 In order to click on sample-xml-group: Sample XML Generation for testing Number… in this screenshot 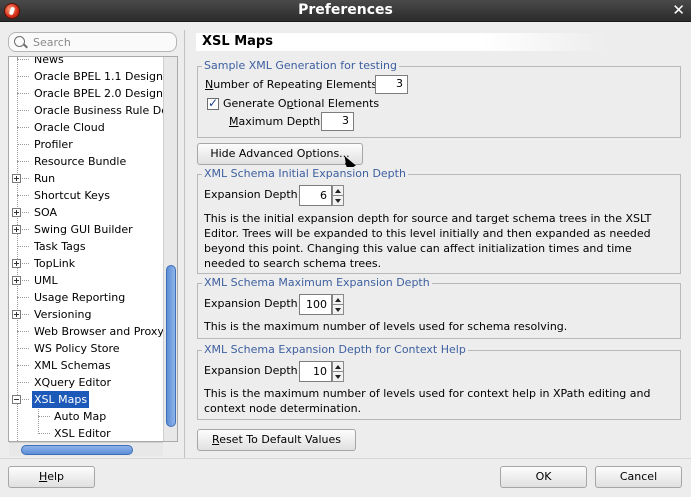, I will do `click(439, 98)`.